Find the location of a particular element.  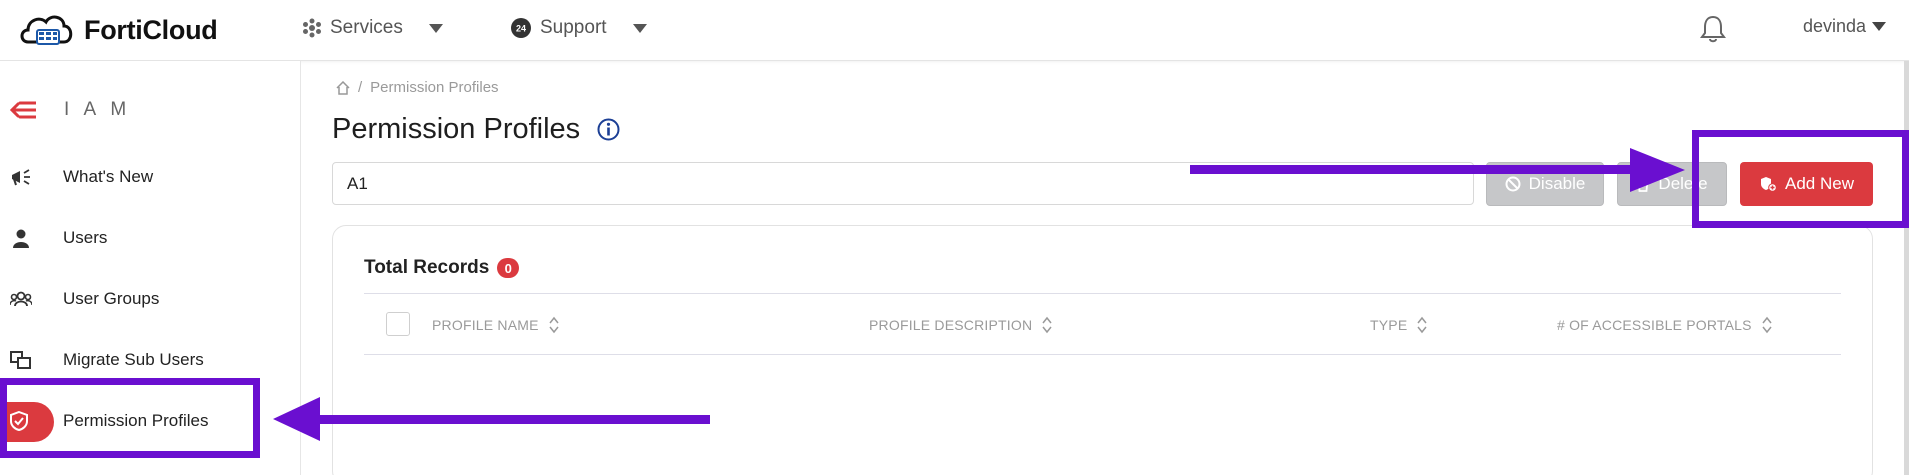

services-icon is located at coordinates (312, 28).